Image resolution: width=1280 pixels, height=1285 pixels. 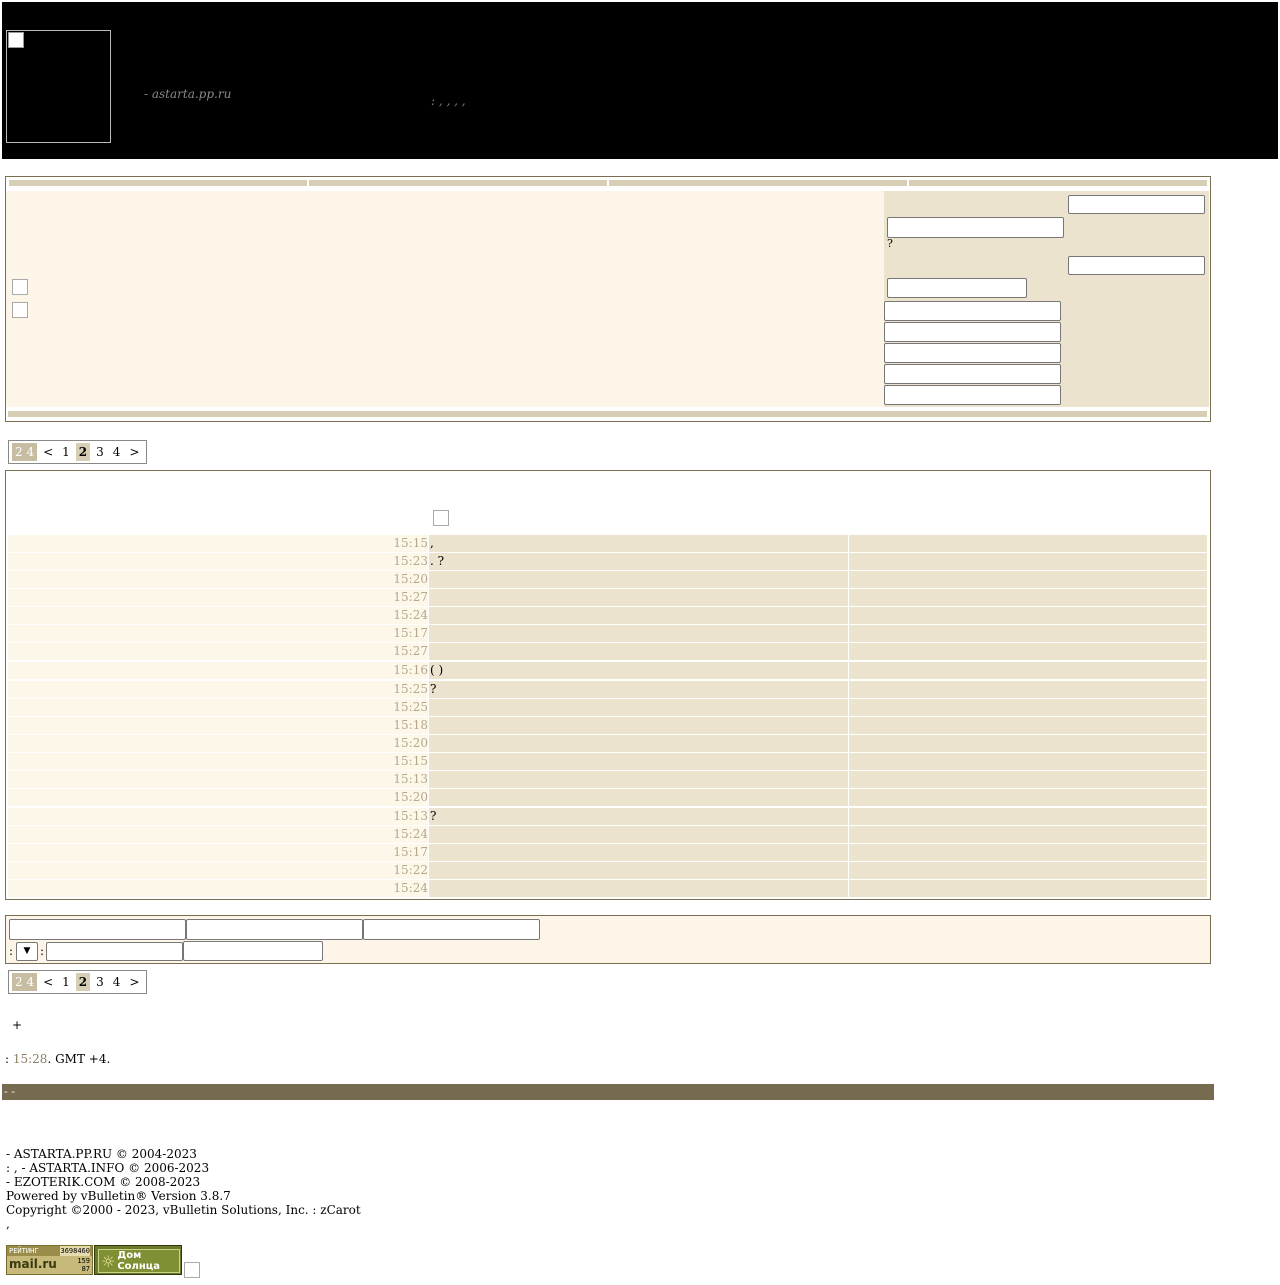 What do you see at coordinates (83, 452) in the screenshot?
I see `page-current: 2` at bounding box center [83, 452].